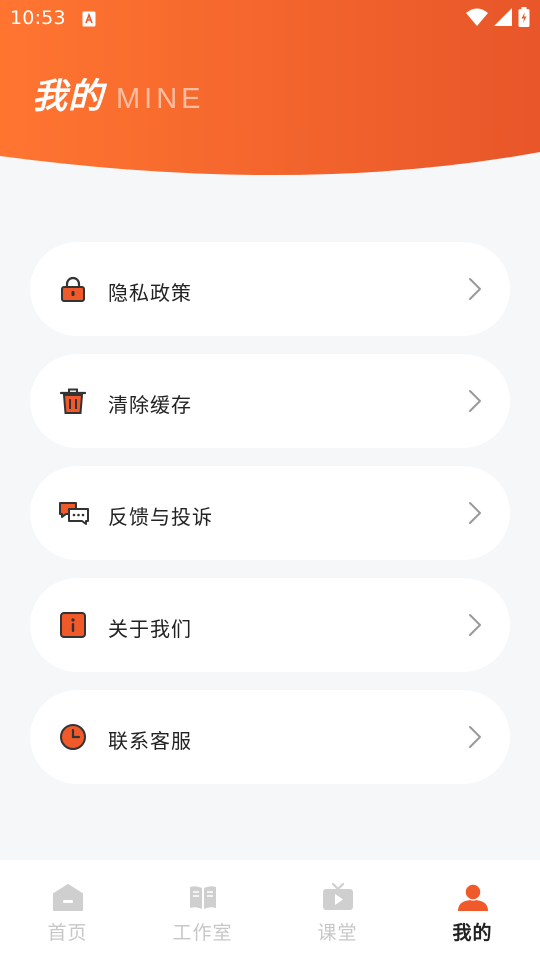 Image resolution: width=540 pixels, height=960 pixels. Describe the element at coordinates (270, 513) in the screenshot. I see `menu-item-feedback: 反馈与投诉` at that location.